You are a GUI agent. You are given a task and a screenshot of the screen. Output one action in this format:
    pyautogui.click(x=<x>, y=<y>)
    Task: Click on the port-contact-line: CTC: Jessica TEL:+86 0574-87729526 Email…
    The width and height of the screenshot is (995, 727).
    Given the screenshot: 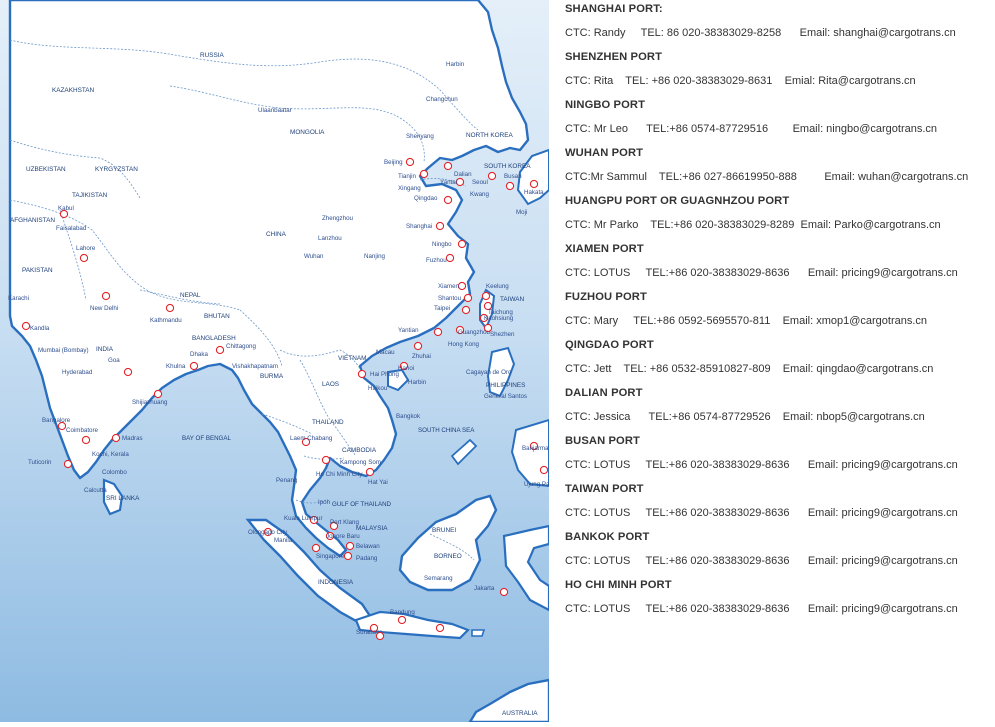 What is the action you would take?
    pyautogui.click(x=745, y=417)
    